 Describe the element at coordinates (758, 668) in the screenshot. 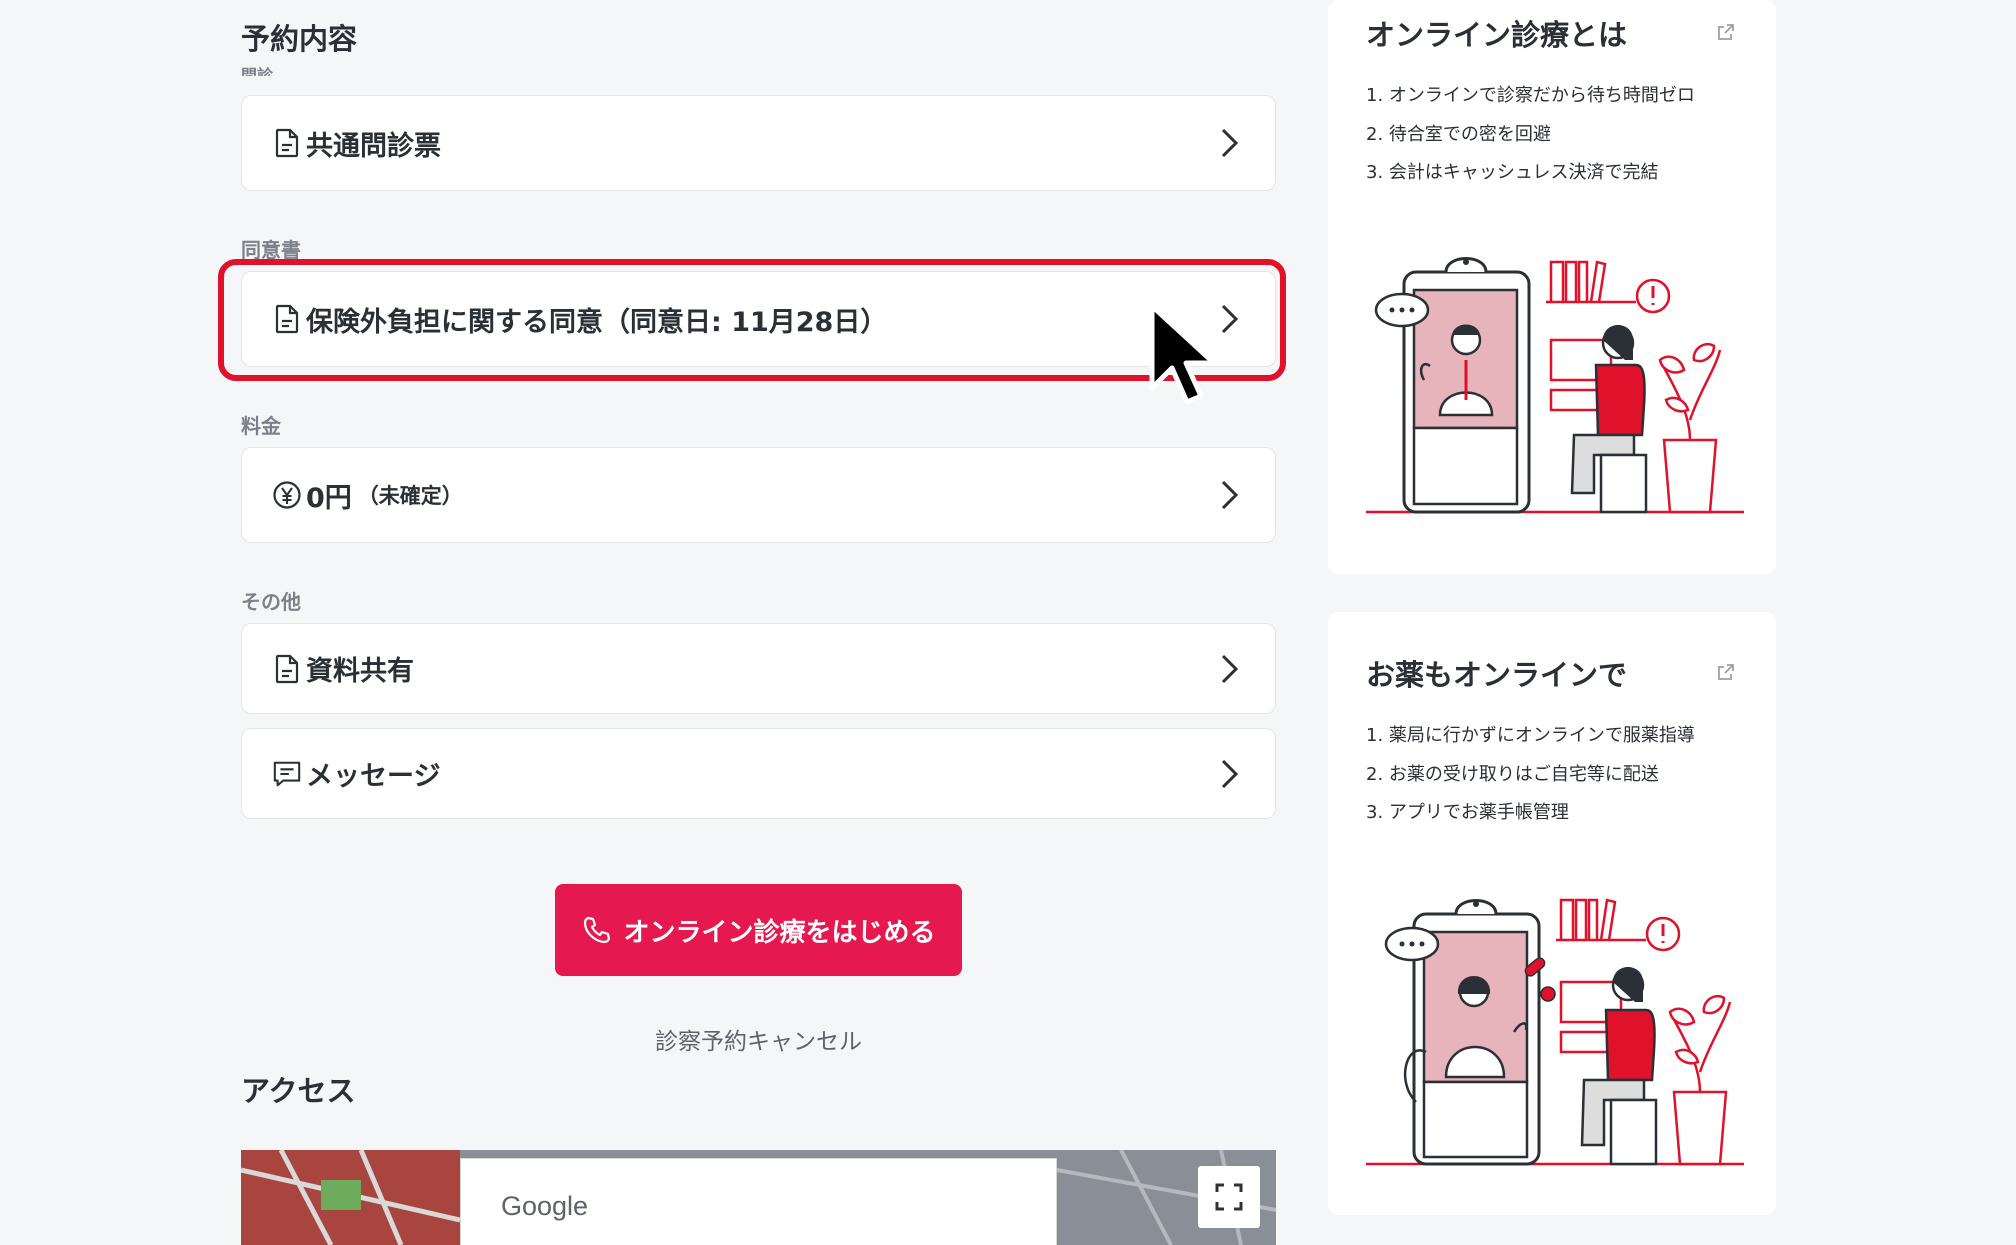

I see `documents-card: 資料共有` at that location.